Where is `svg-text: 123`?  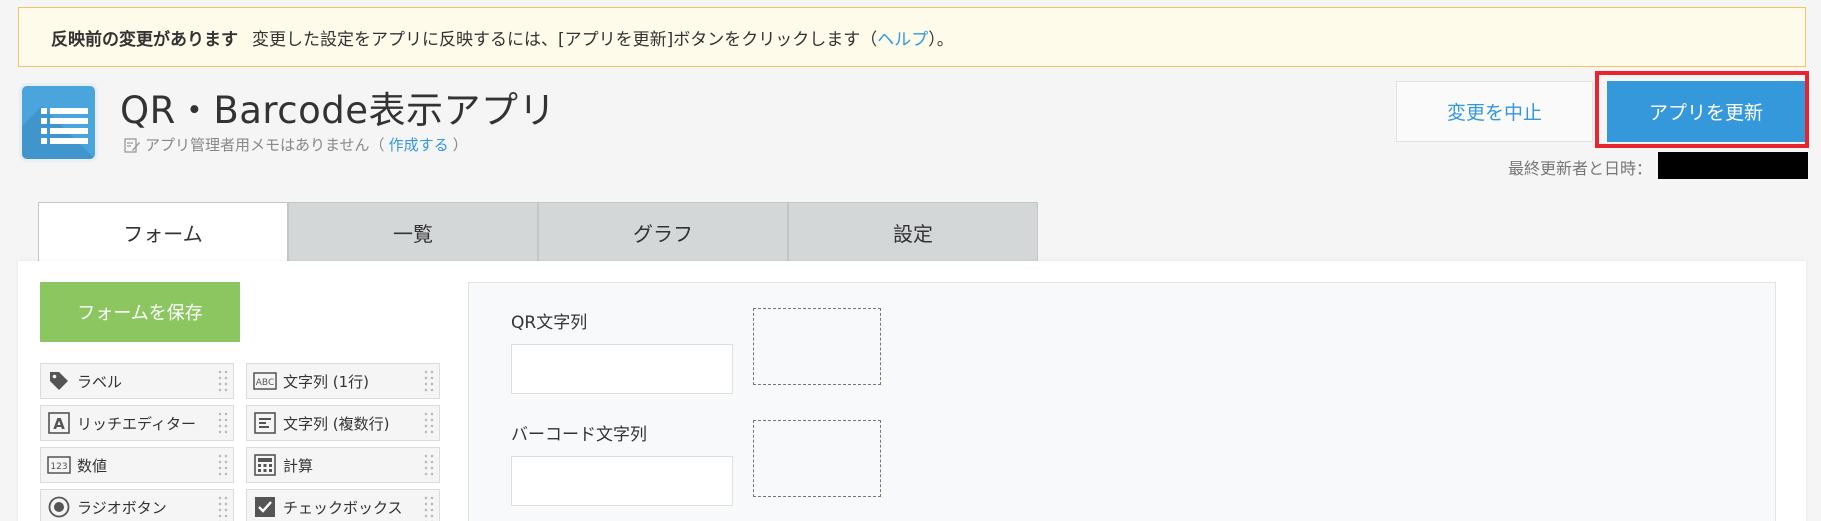
svg-text: 123 is located at coordinates (58, 467).